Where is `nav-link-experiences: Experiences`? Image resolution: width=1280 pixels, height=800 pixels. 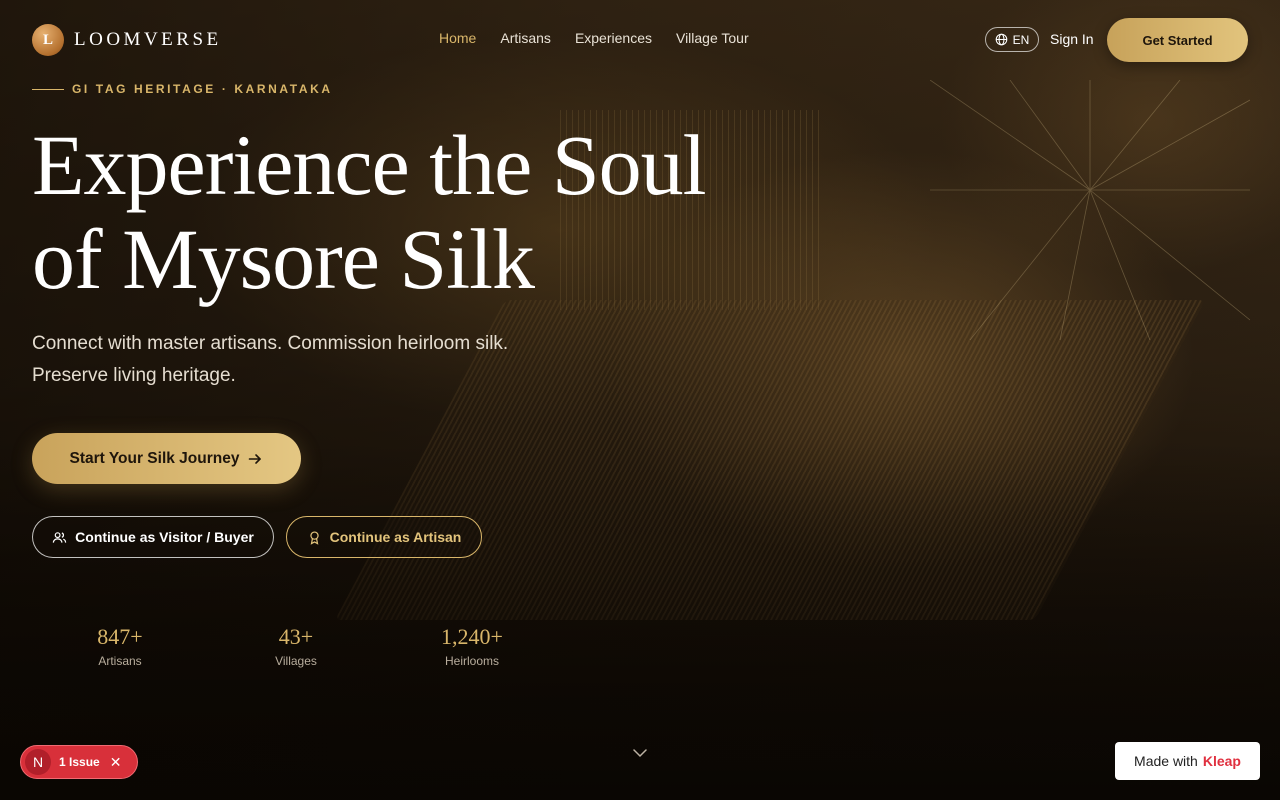 nav-link-experiences: Experiences is located at coordinates (613, 38).